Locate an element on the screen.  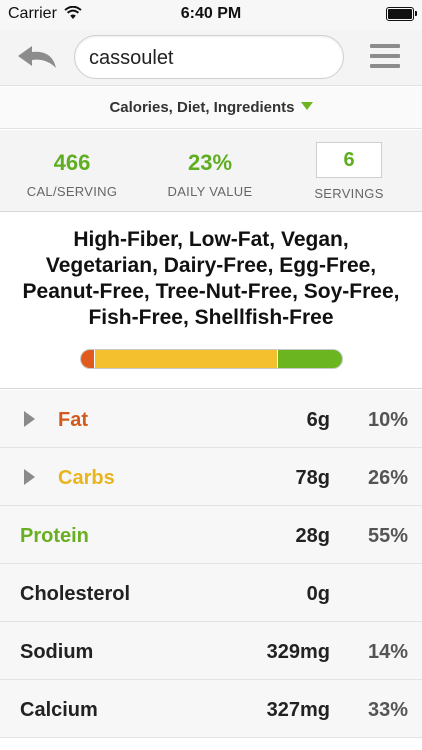
nutrient-amount: 6g is located at coordinates (318, 420).